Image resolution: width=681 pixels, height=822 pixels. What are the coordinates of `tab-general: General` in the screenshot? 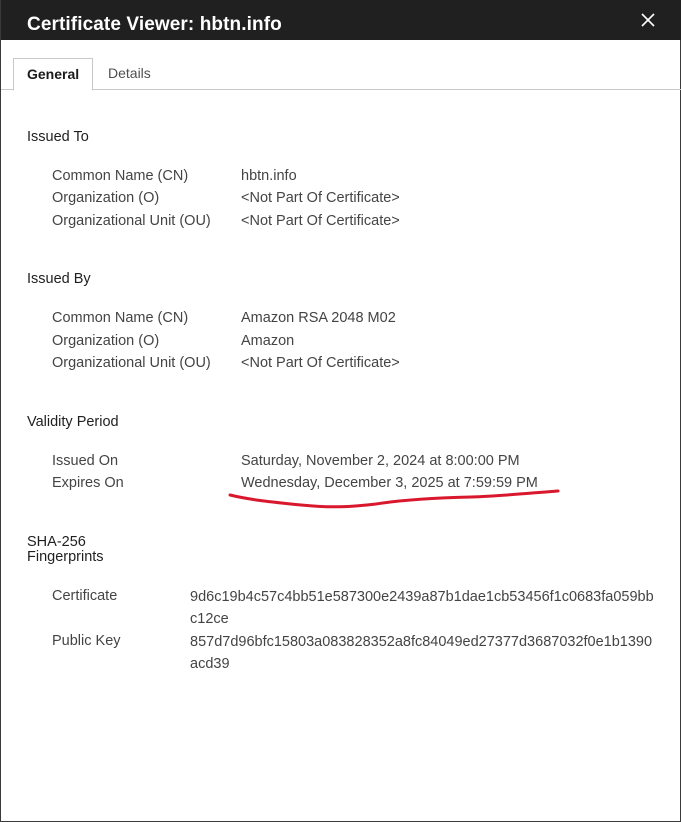 It's located at (53, 74).